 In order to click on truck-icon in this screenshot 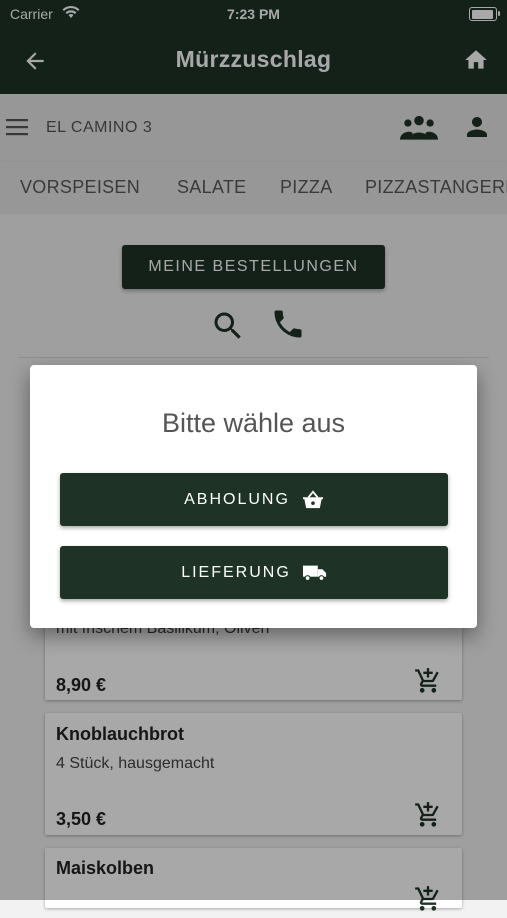, I will do `click(314, 573)`.